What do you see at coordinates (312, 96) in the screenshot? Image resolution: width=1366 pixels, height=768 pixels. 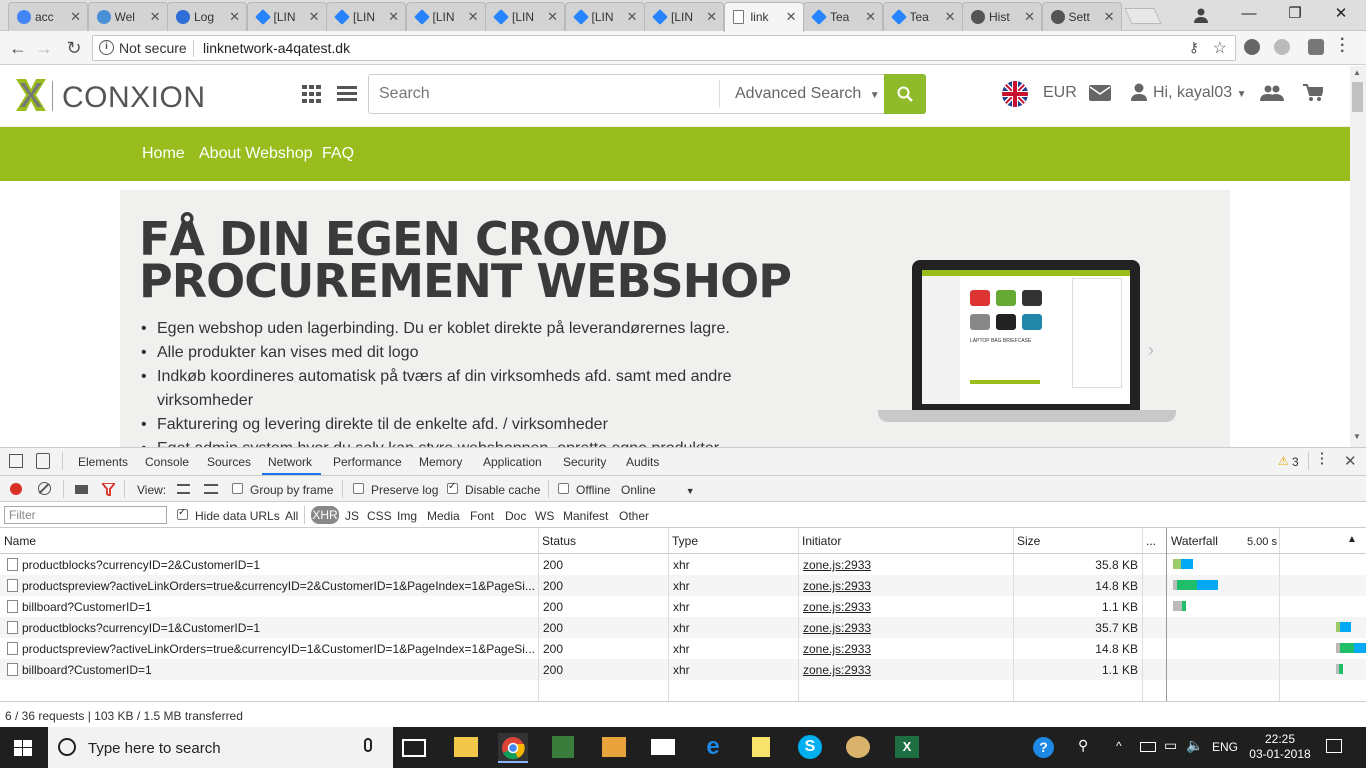 I see `grid-view-icon` at bounding box center [312, 96].